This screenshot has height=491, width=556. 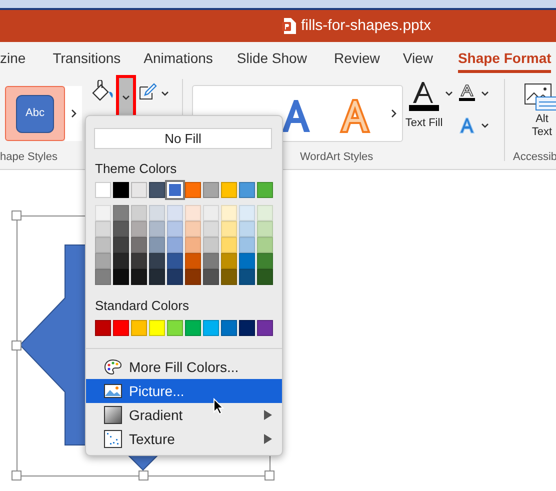 What do you see at coordinates (424, 106) in the screenshot?
I see `text-fill-button: Text Fill` at bounding box center [424, 106].